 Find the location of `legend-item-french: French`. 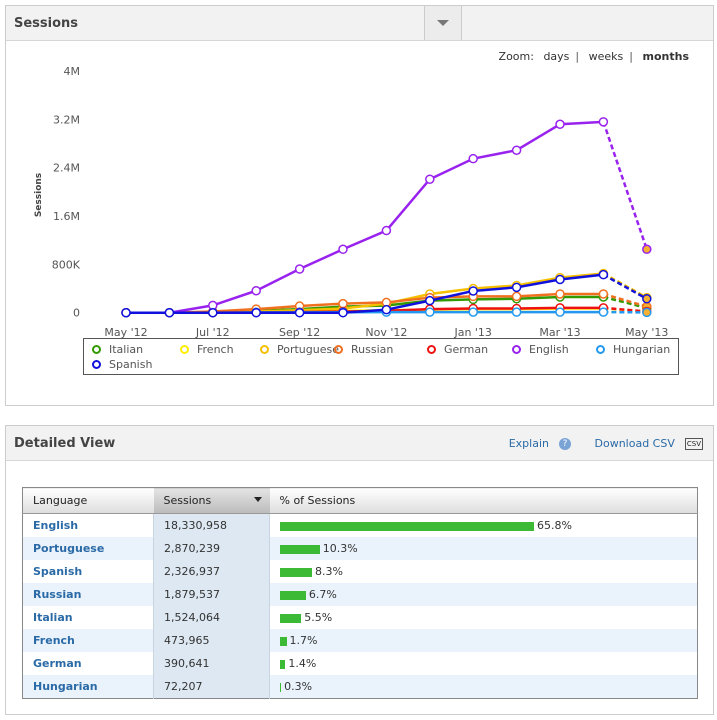

legend-item-french: French is located at coordinates (207, 349).